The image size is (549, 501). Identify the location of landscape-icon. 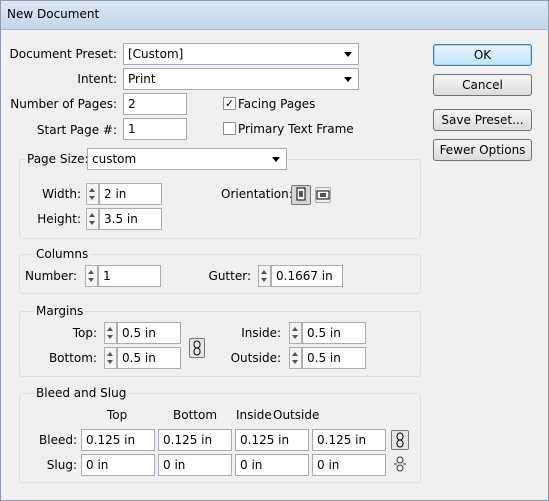
(323, 195).